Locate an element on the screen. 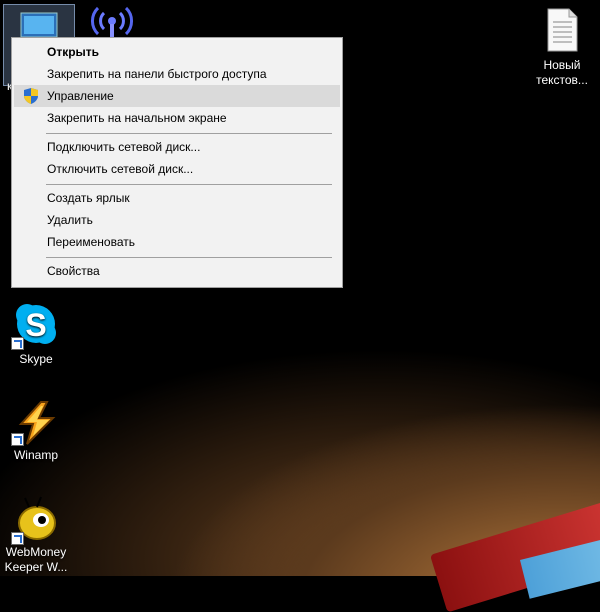 Image resolution: width=600 pixels, height=612 pixels. menu-item-pin-start: Закрепить на начальном экране is located at coordinates (177, 118).